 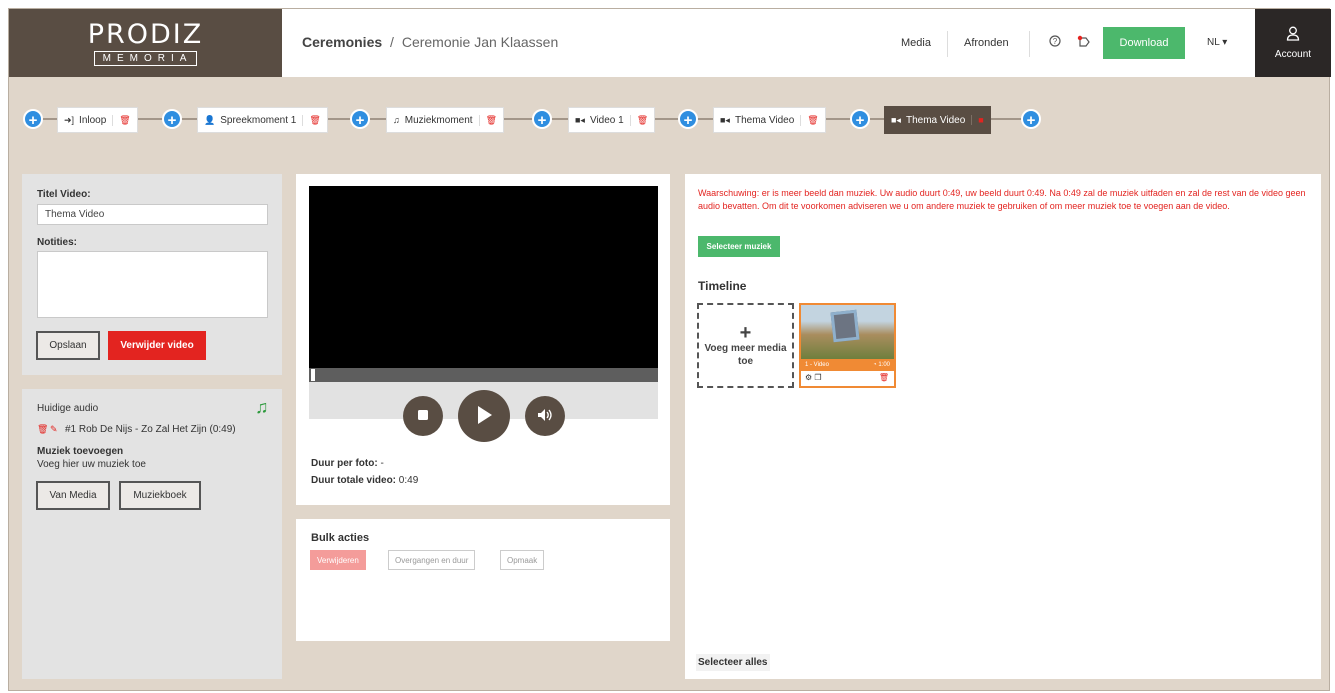 I want to click on step-label: Inloop, so click(x=93, y=120).